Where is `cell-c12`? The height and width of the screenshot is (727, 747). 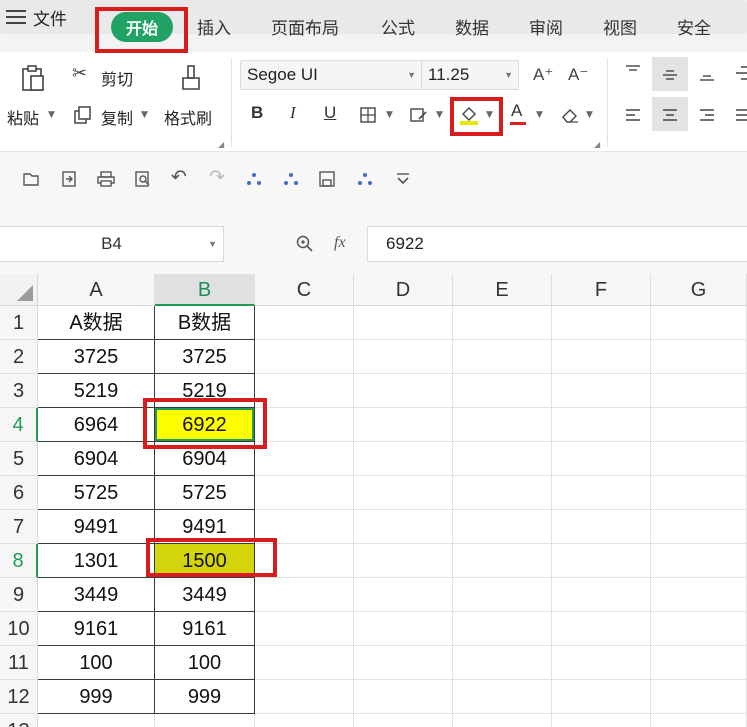 cell-c12 is located at coordinates (304, 697).